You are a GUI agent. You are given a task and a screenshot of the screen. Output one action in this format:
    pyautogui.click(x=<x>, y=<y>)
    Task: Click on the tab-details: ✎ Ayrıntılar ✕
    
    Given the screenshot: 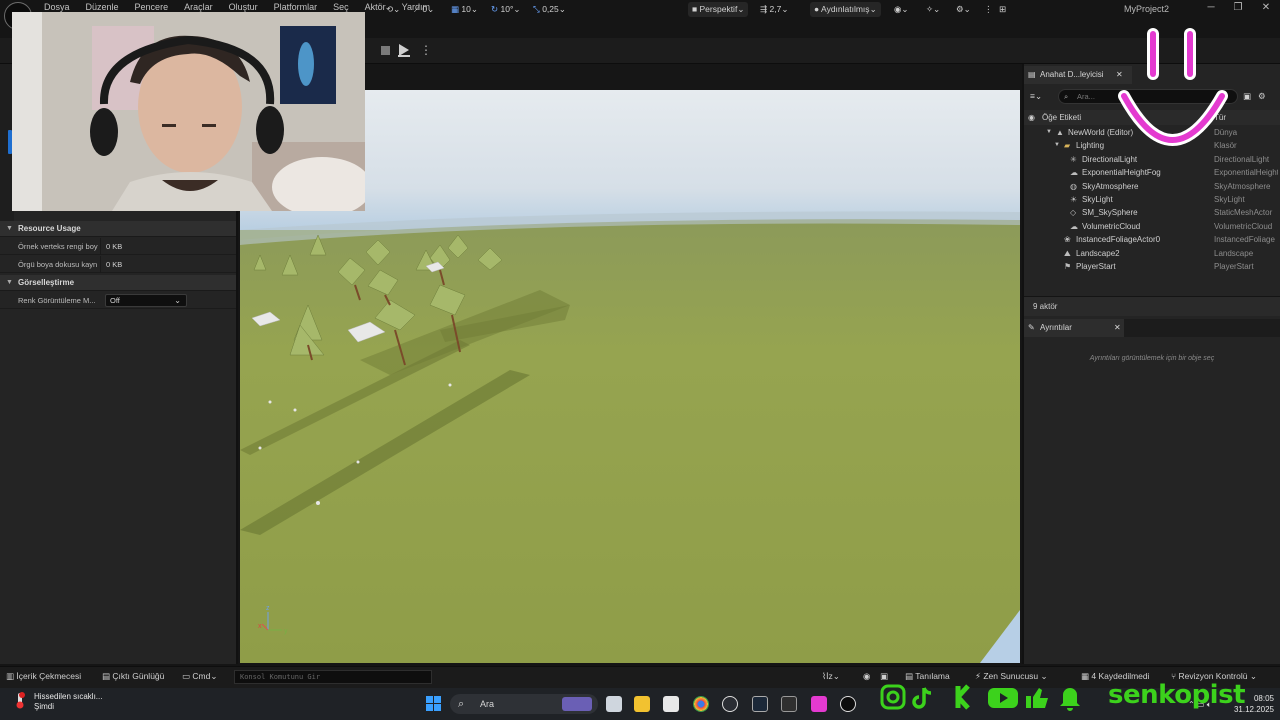 What is the action you would take?
    pyautogui.click(x=1074, y=328)
    